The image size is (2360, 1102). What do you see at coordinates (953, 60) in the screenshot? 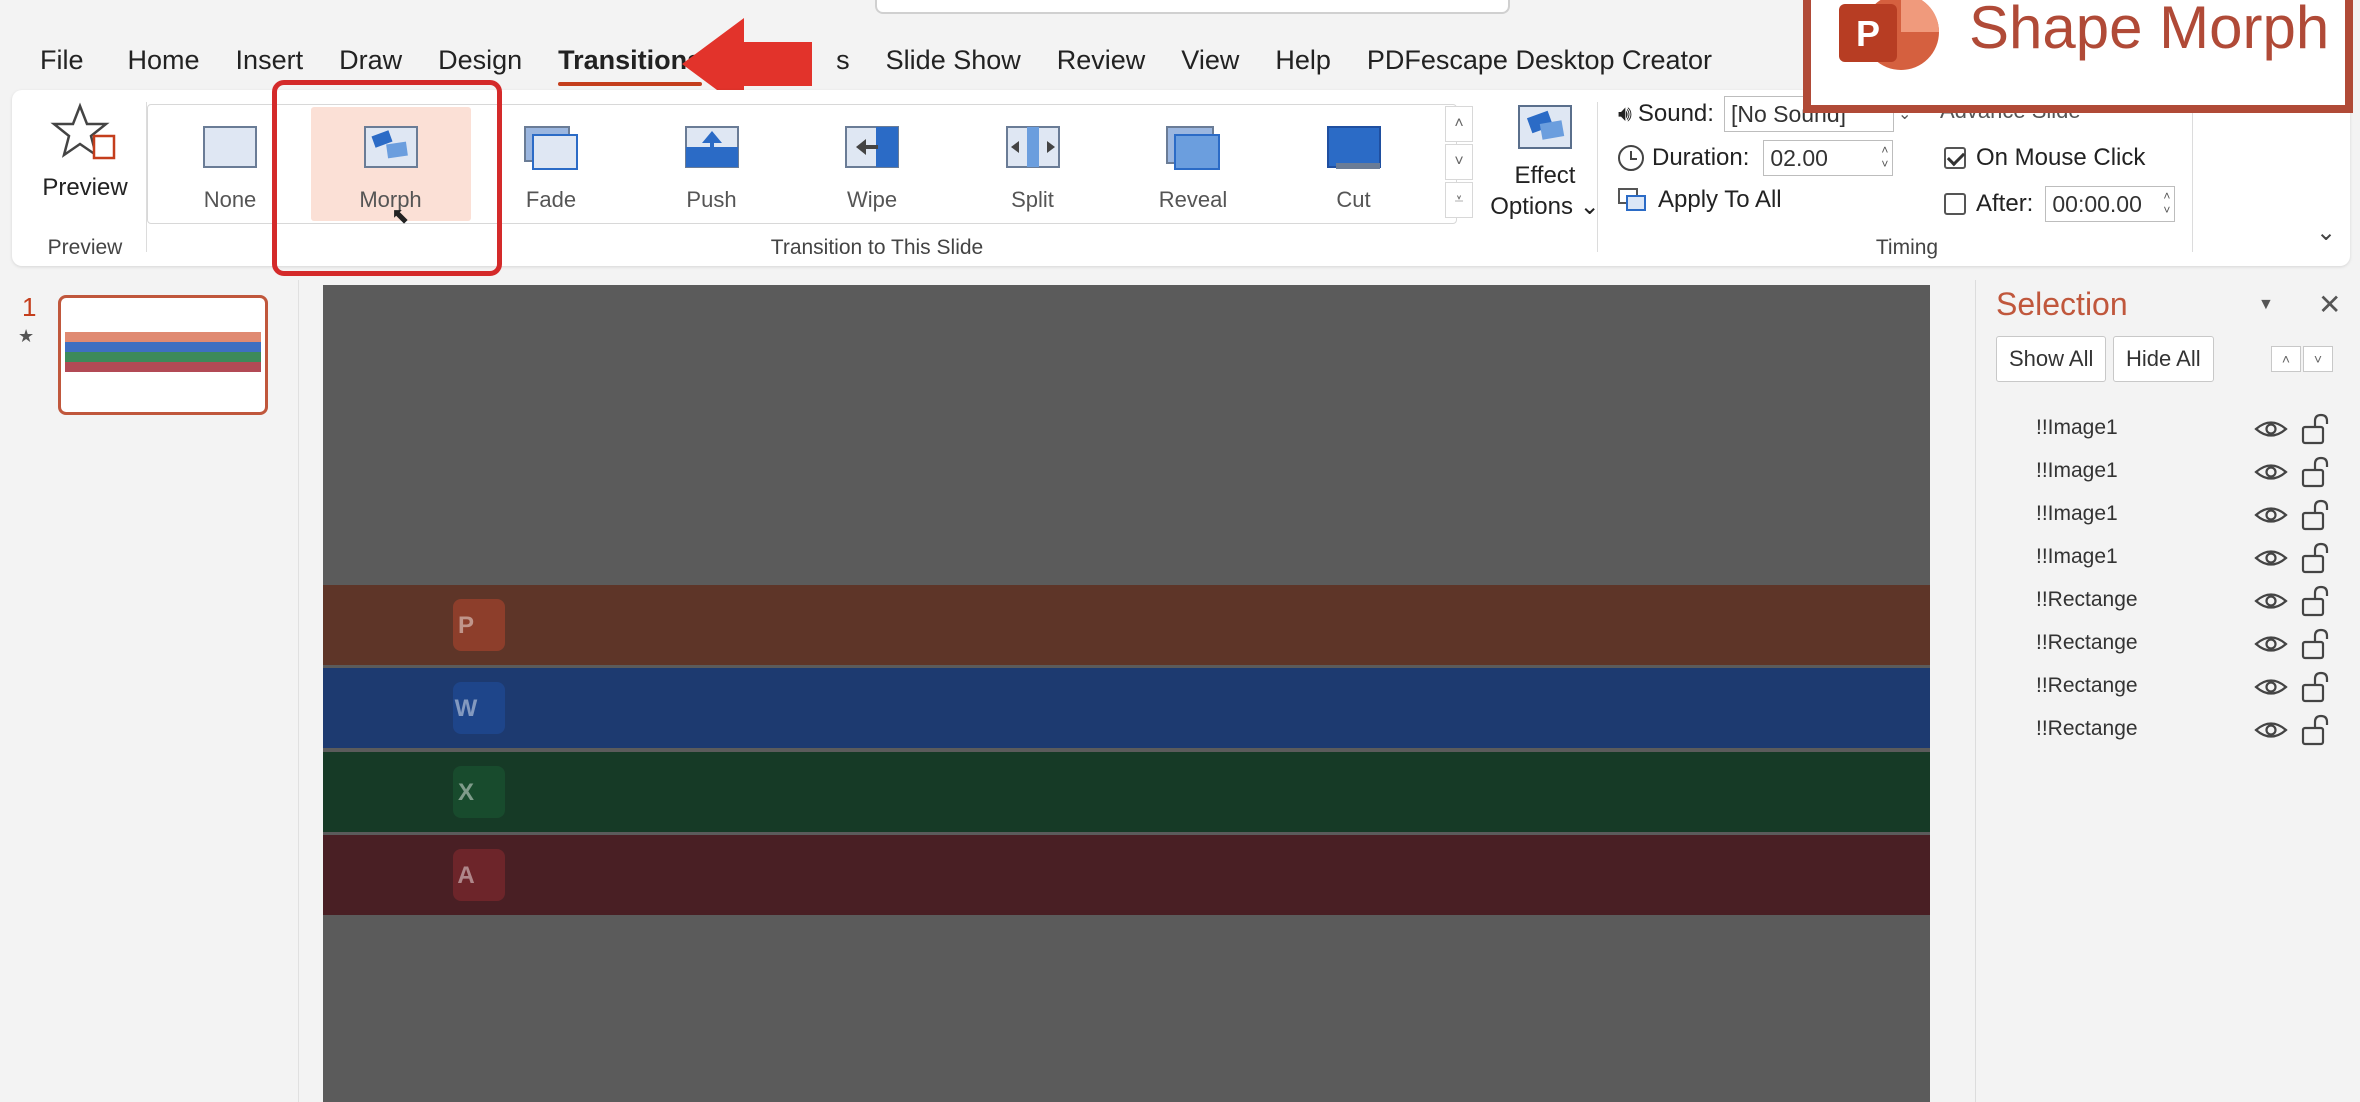
I see `tab-slide-show: Slide Show` at bounding box center [953, 60].